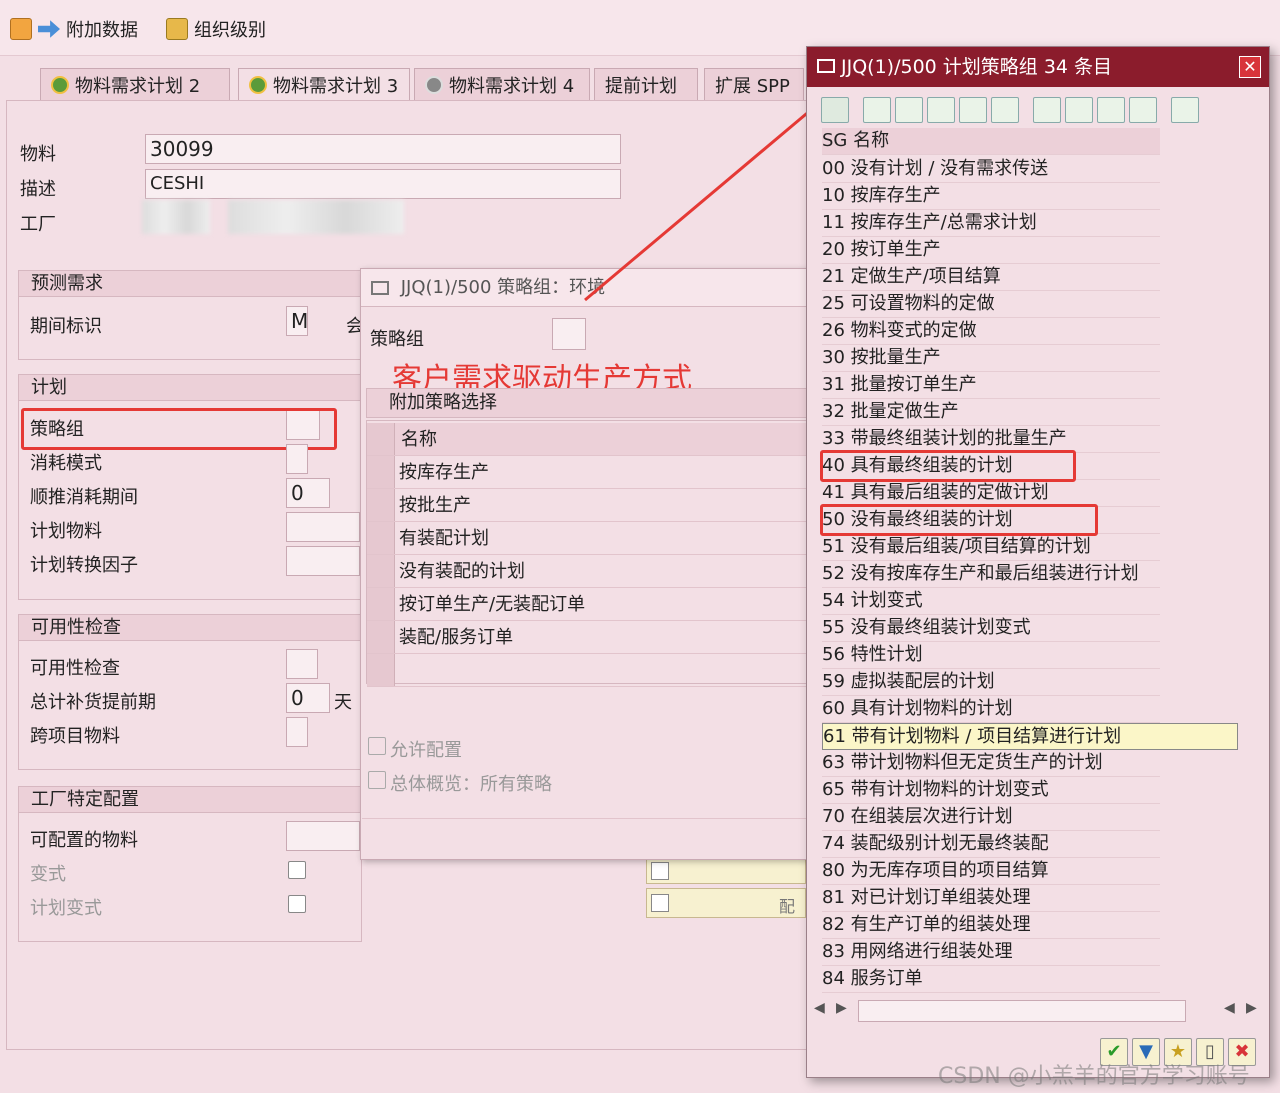  What do you see at coordinates (991, 763) in the screenshot?
I see `strategy-row: 63 带计划物料但无定货生产的计划` at bounding box center [991, 763].